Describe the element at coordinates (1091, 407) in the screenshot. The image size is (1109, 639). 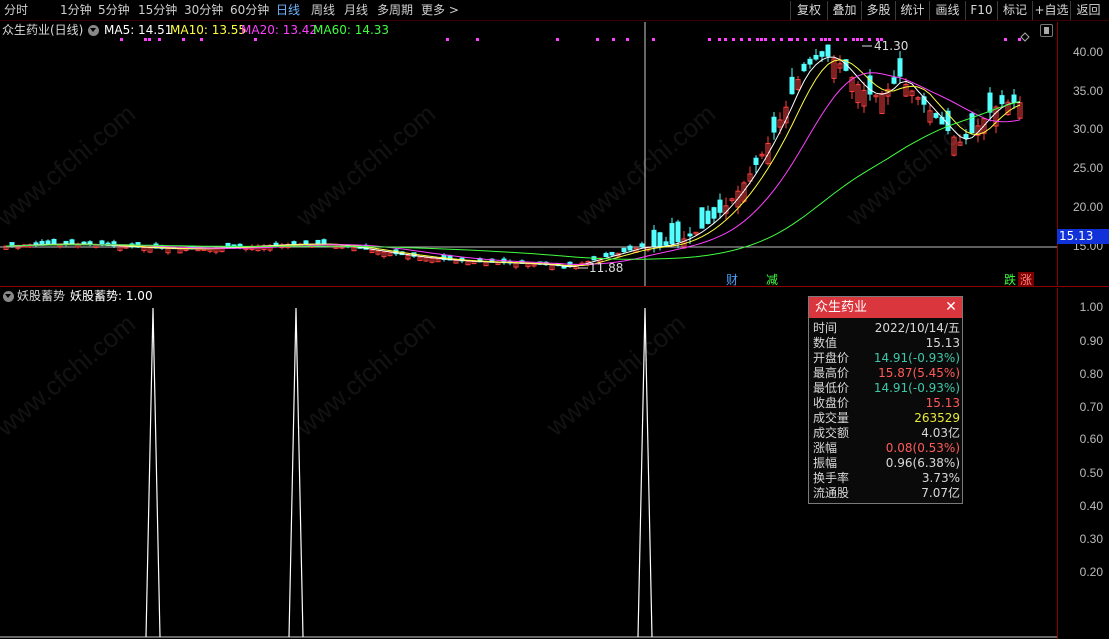
I see `indicator-tick: 0.70` at that location.